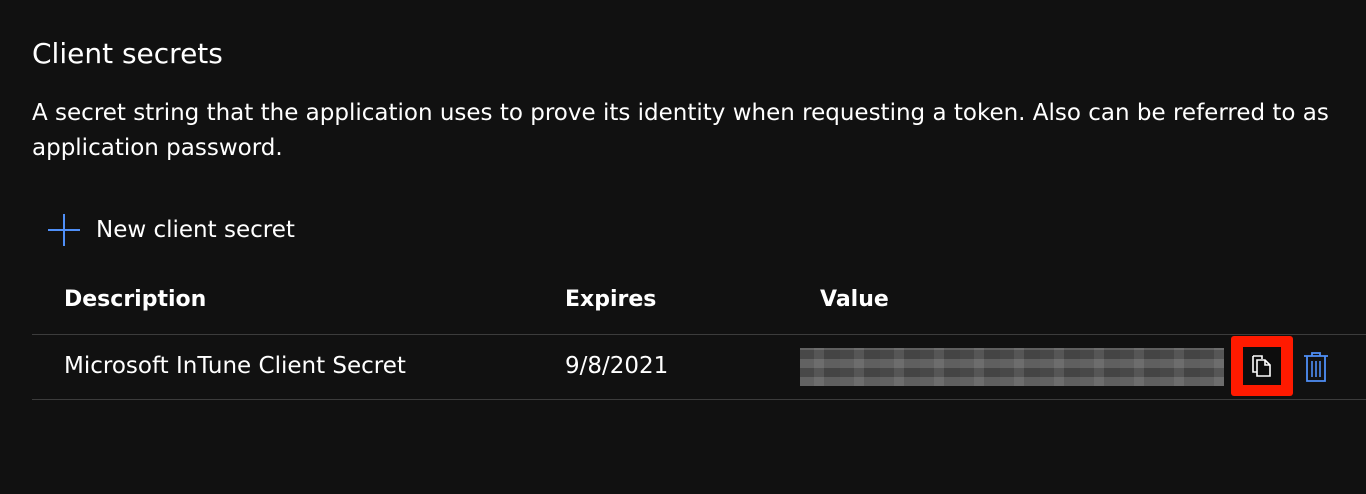 The width and height of the screenshot is (1366, 494). Describe the element at coordinates (1012, 367) in the screenshot. I see `secret-value-masked` at that location.